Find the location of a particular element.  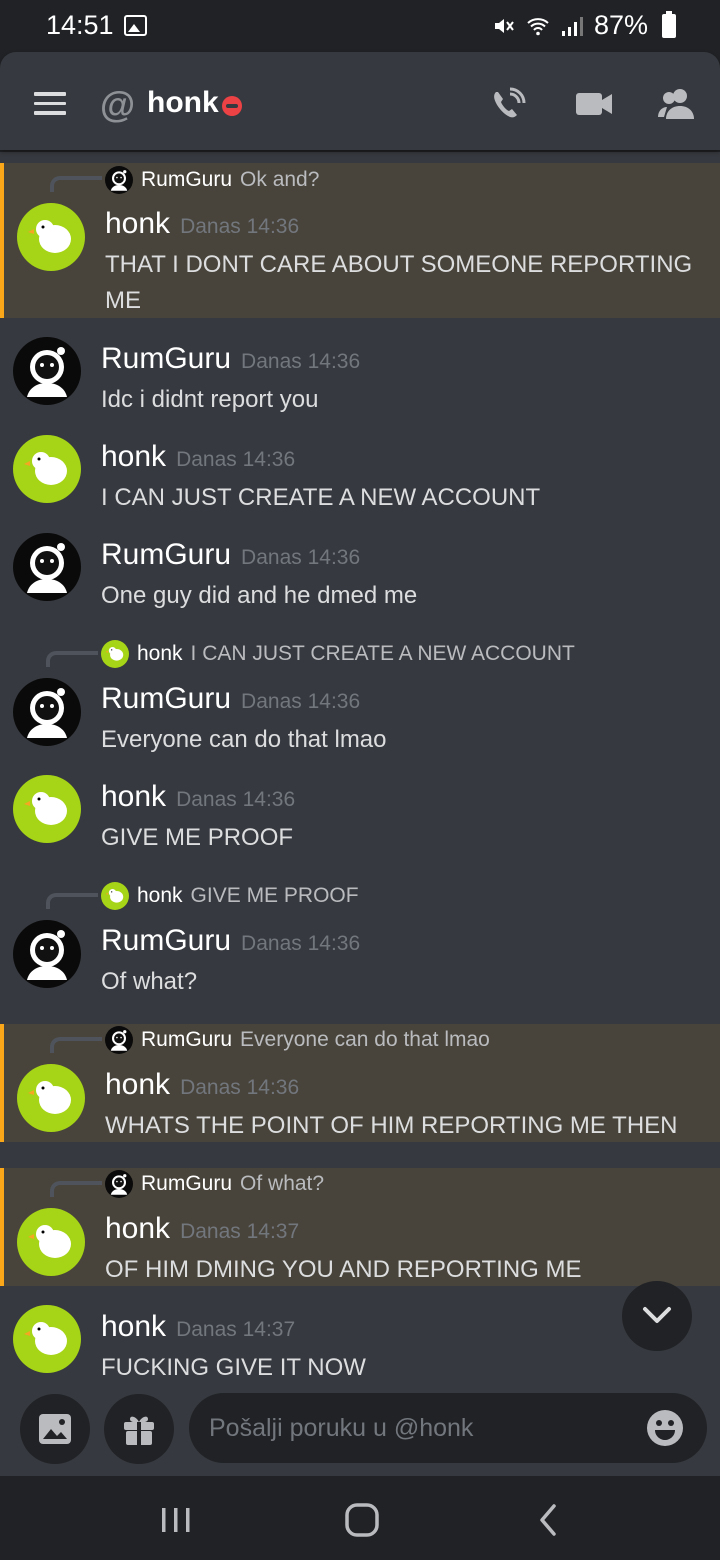

composer-bar is located at coordinates (360, 1429).